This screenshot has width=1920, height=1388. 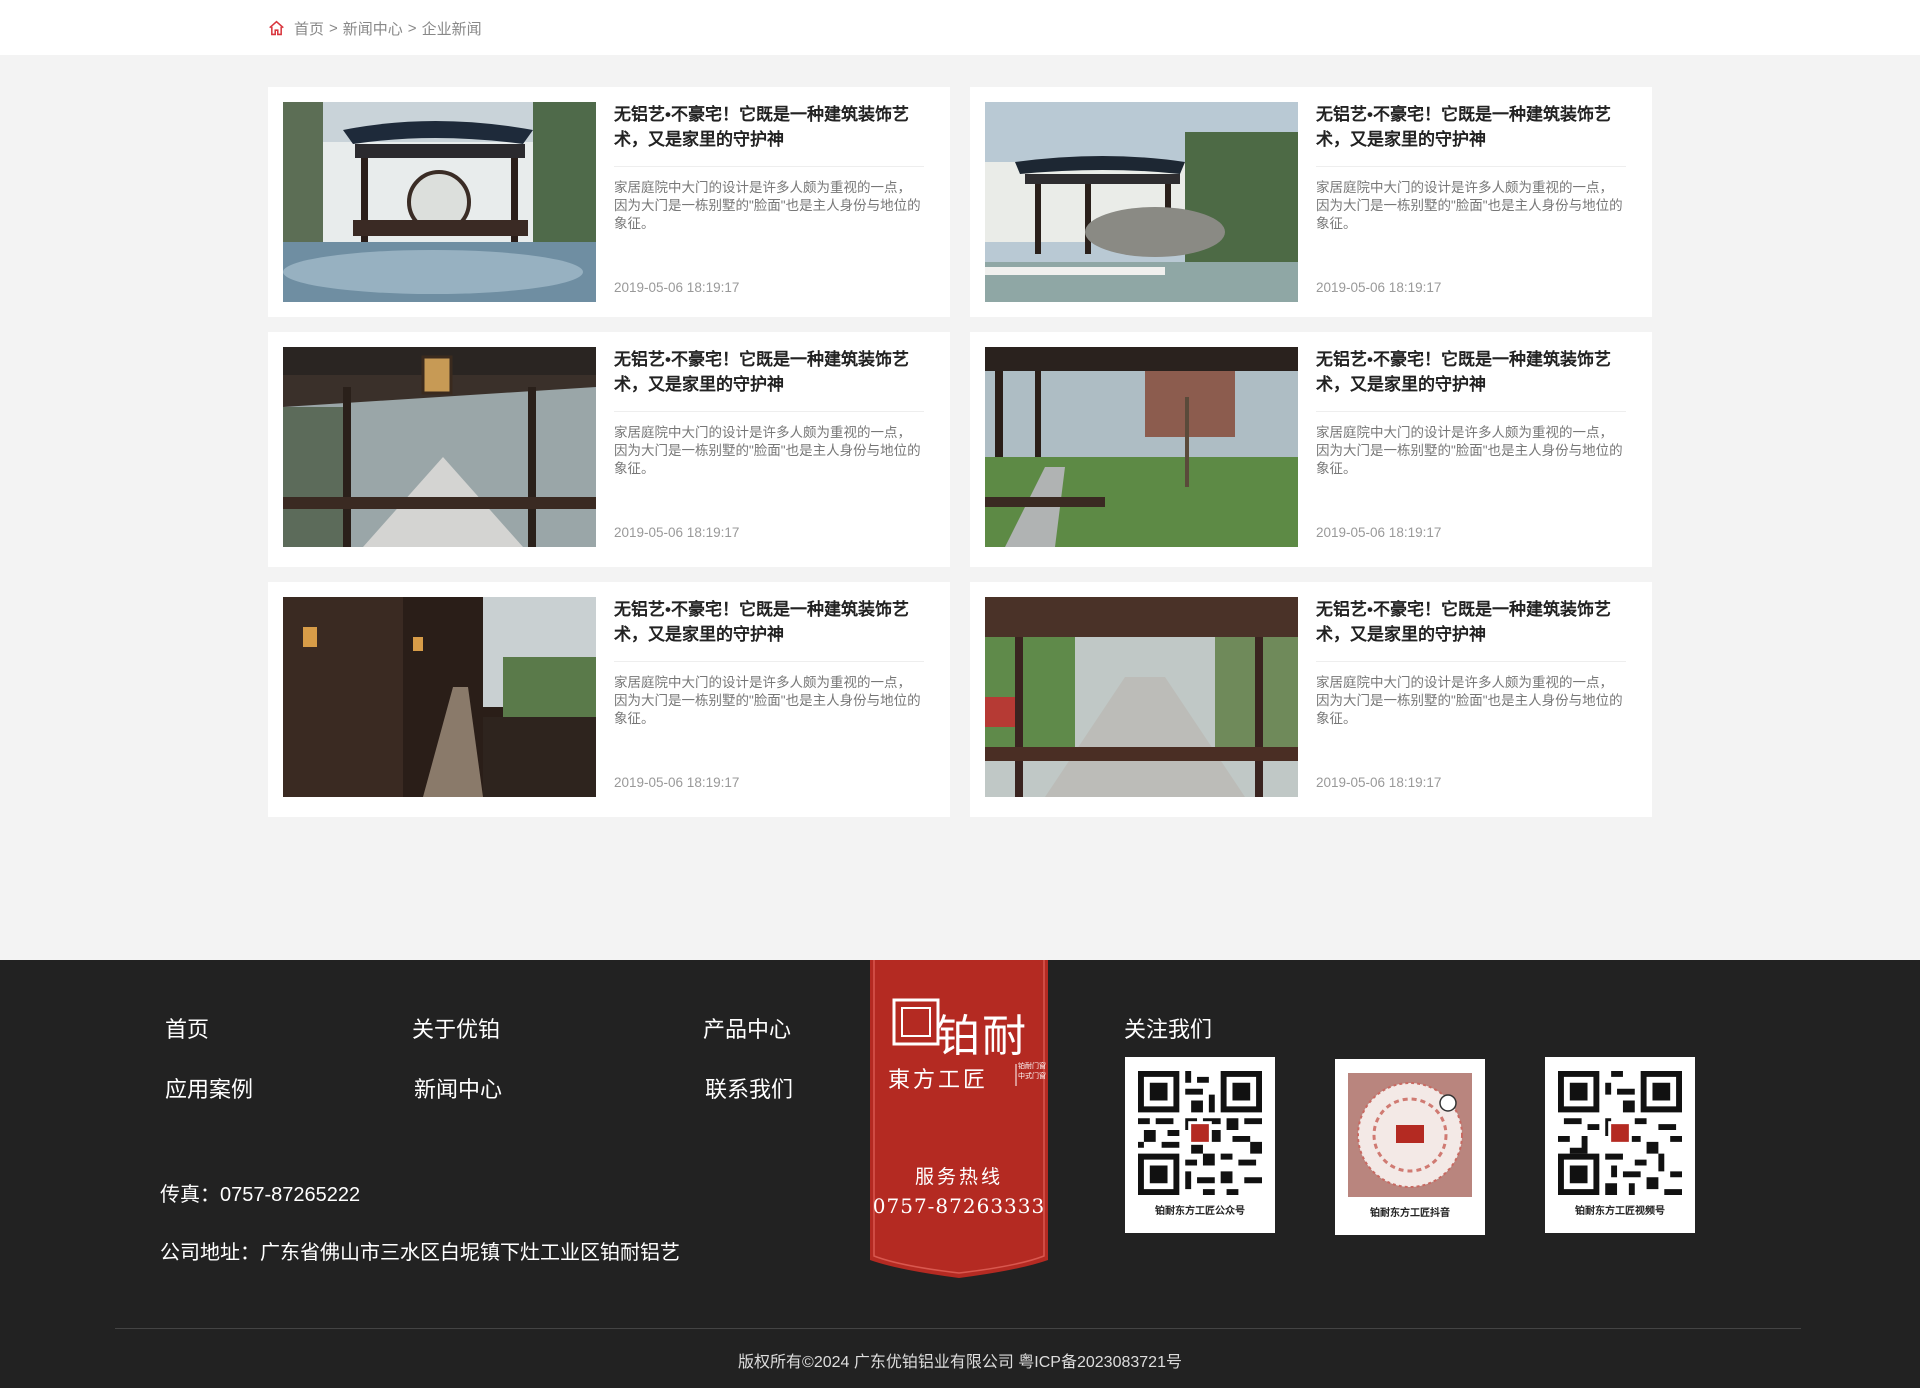 What do you see at coordinates (958, 1177) in the screenshot?
I see `hotline-label: 服务热线` at bounding box center [958, 1177].